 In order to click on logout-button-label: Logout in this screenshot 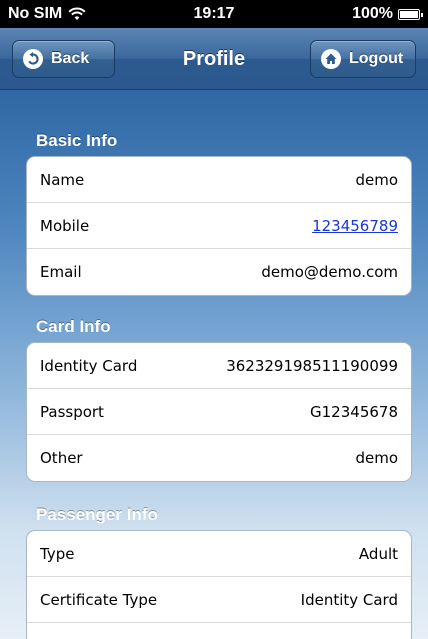, I will do `click(376, 58)`.